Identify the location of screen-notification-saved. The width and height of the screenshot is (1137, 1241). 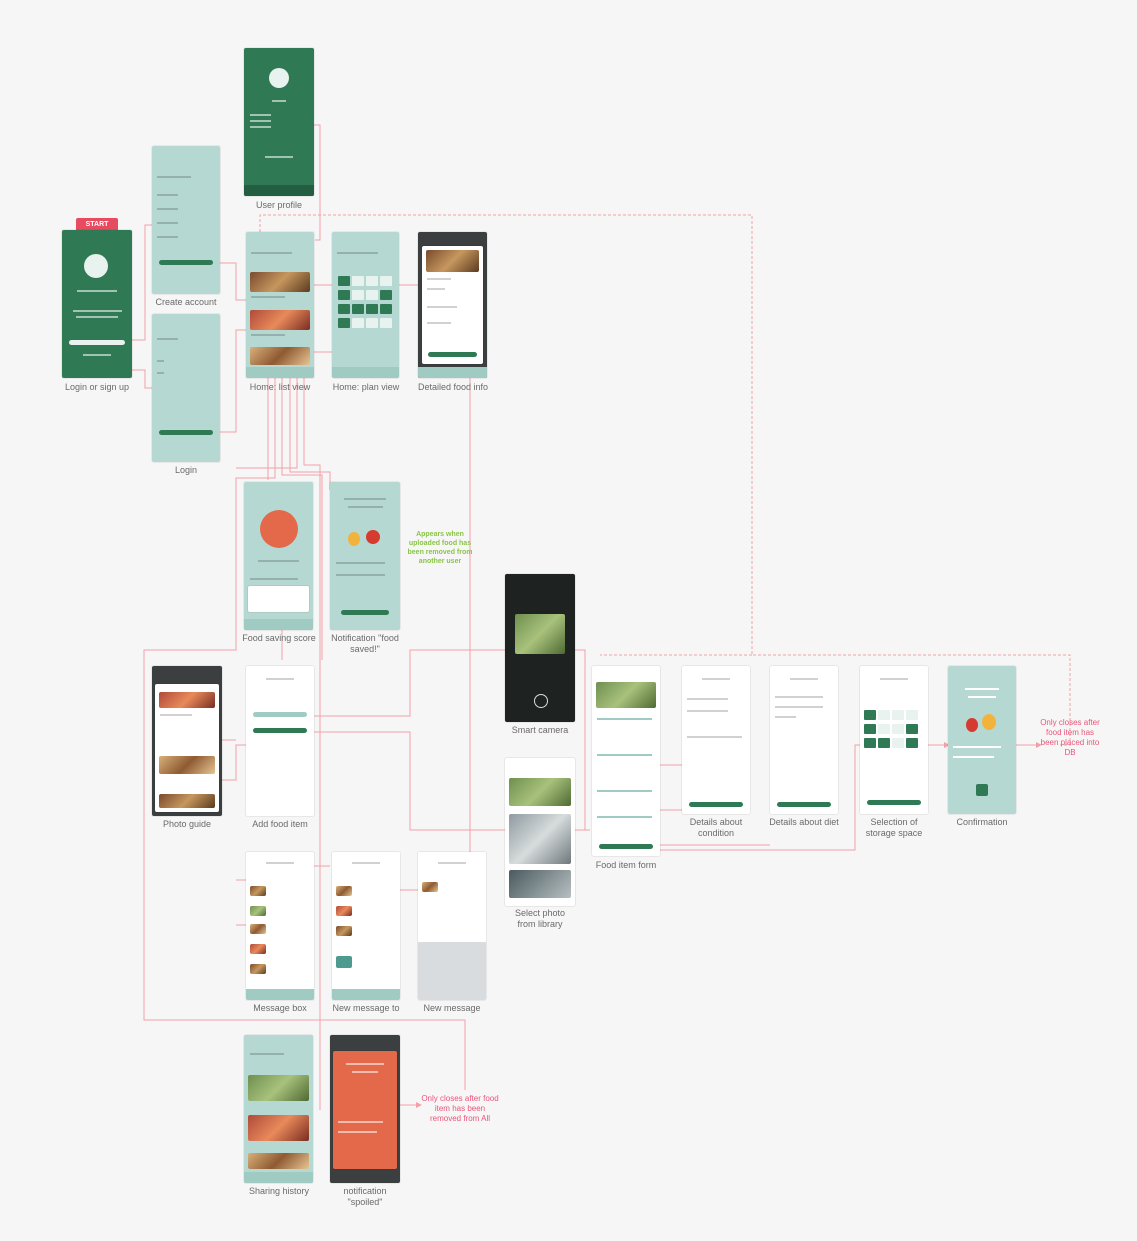
(365, 556).